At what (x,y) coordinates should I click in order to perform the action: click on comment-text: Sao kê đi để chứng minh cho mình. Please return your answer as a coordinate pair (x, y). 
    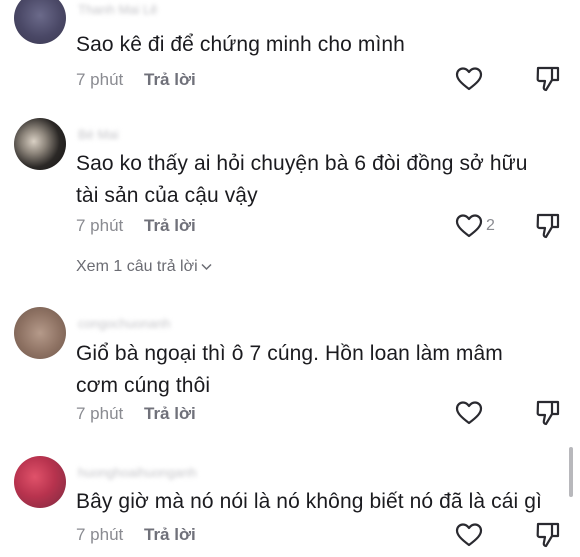
    Looking at the image, I should click on (240, 44).